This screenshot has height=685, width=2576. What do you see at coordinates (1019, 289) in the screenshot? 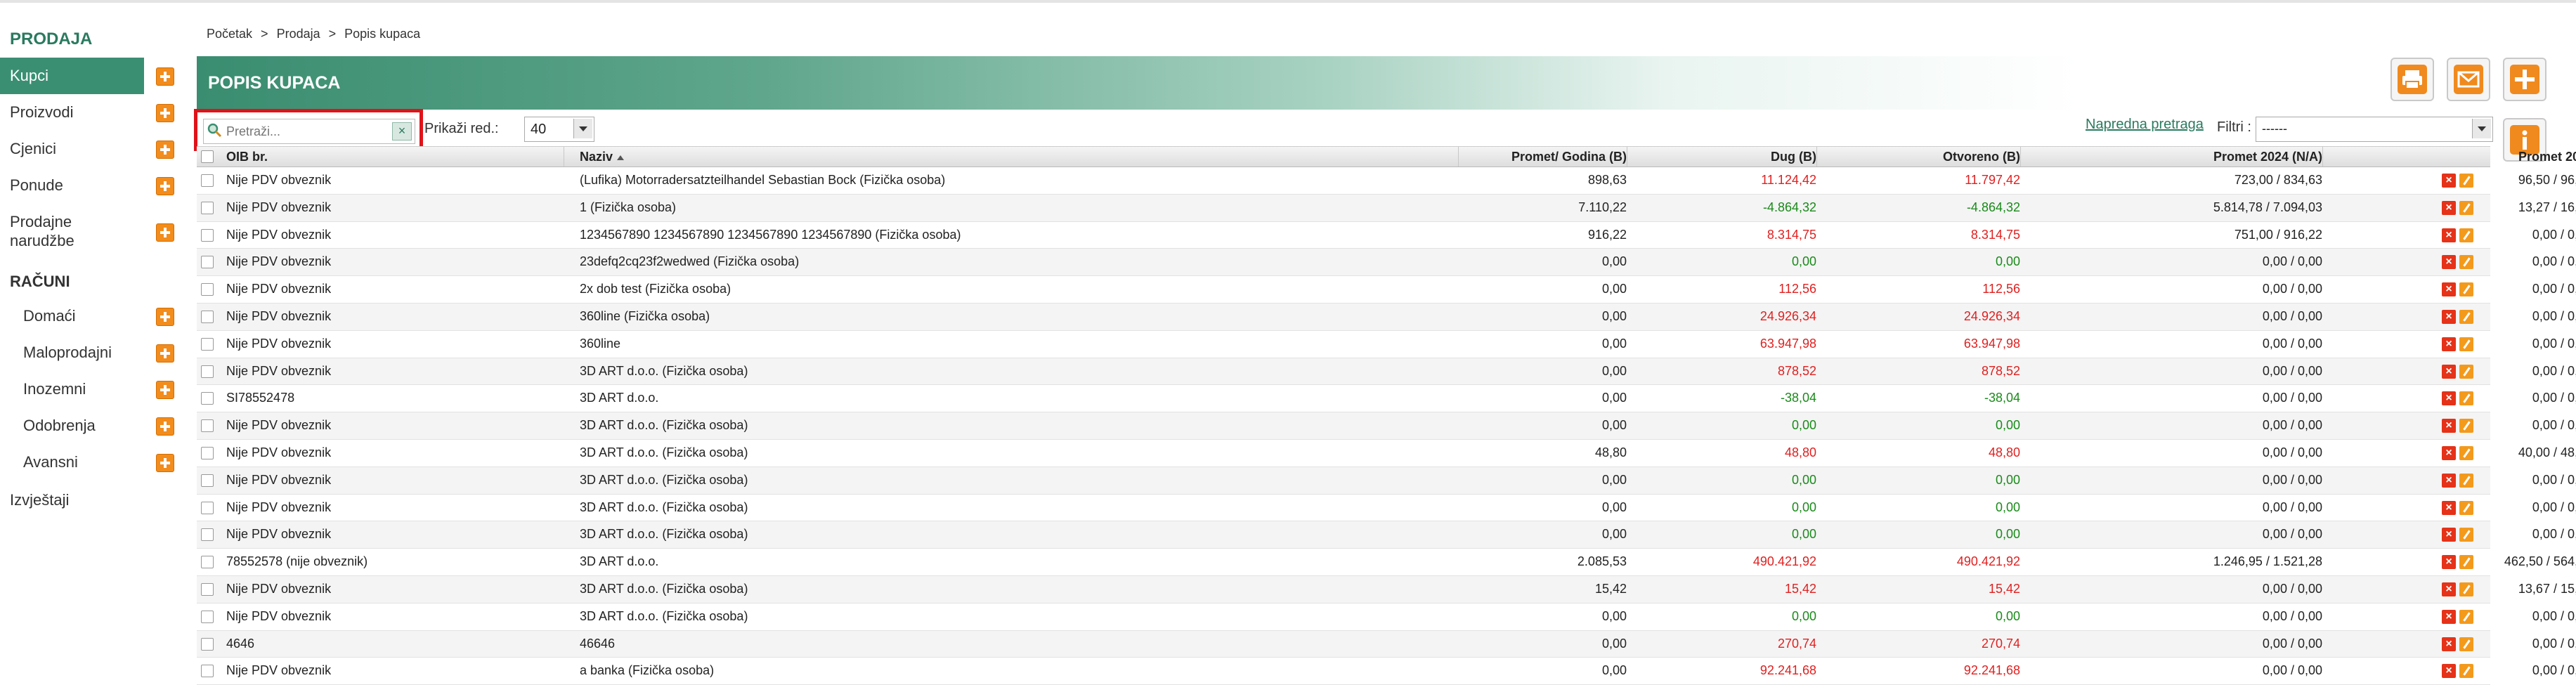
I see `cell-naziv: 2x dob test (Fizička osoba)` at bounding box center [1019, 289].